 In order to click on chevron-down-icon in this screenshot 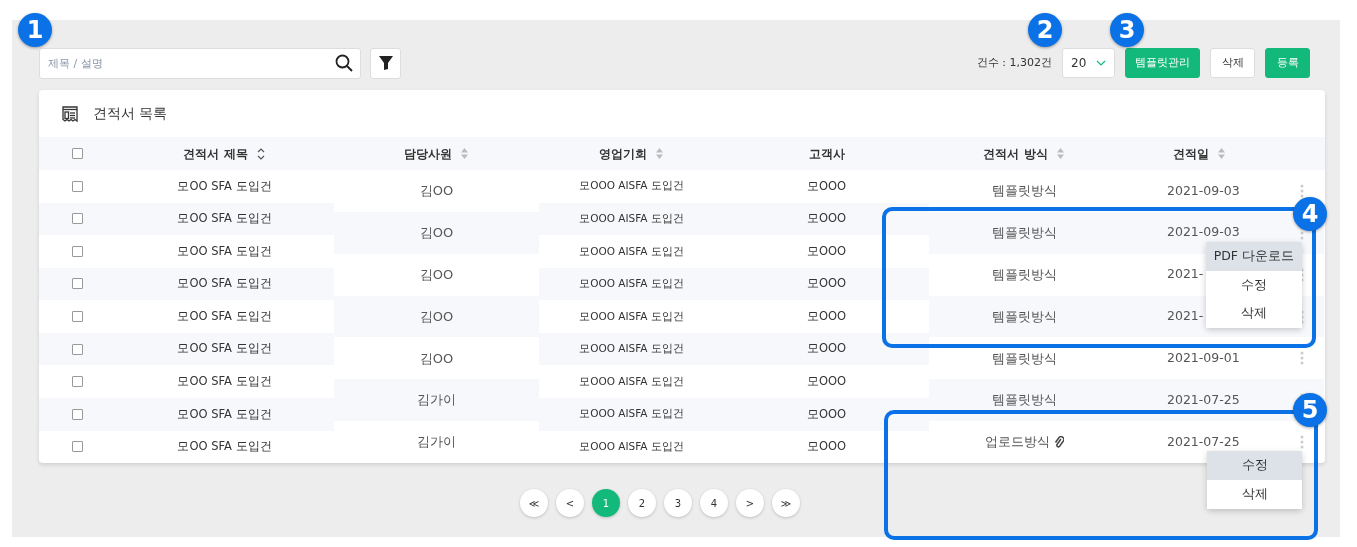, I will do `click(1101, 63)`.